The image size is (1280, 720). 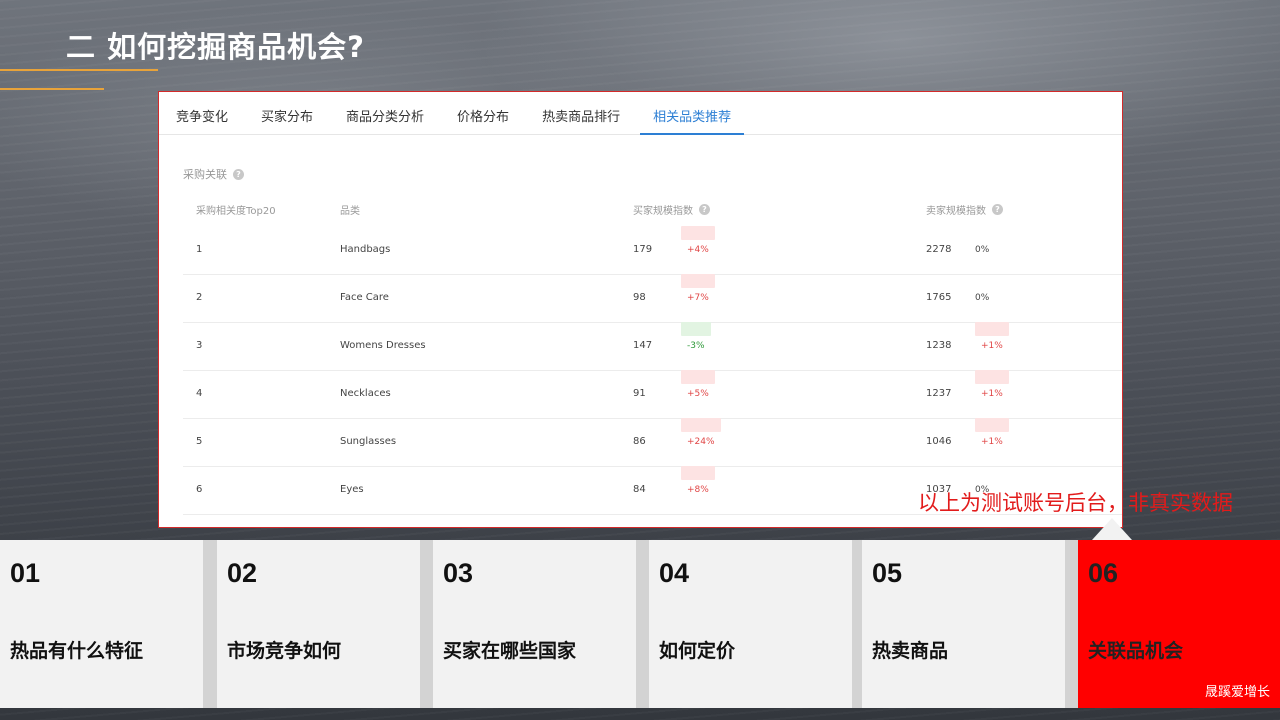 What do you see at coordinates (52, 89) in the screenshot?
I see `accent-line-short` at bounding box center [52, 89].